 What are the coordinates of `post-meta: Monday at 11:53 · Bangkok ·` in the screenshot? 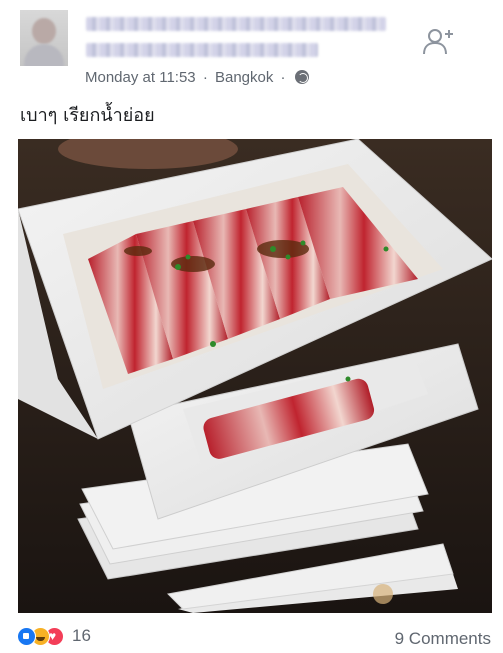 It's located at (197, 77).